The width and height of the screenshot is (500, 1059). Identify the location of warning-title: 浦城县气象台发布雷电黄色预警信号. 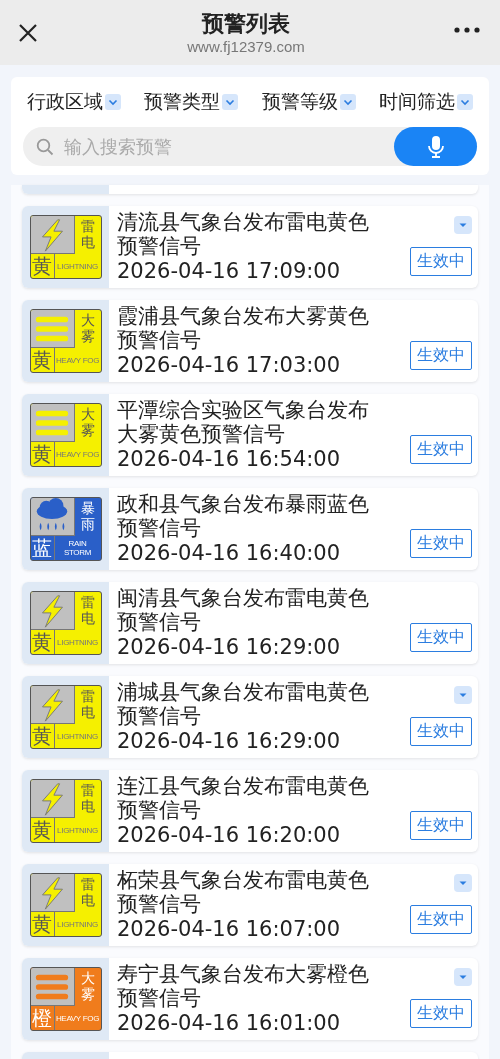
(243, 704).